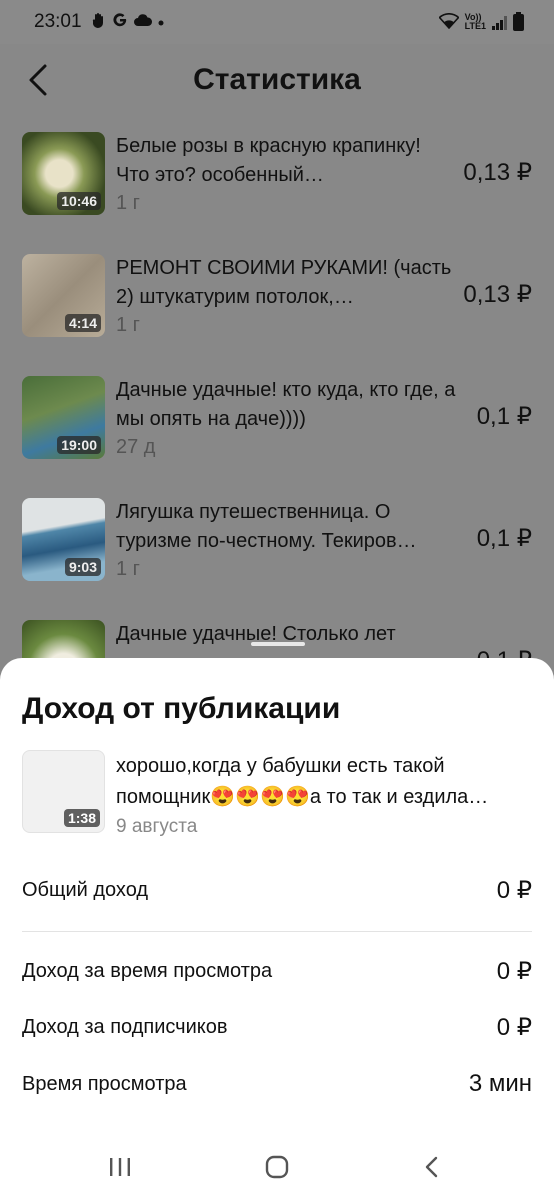  Describe the element at coordinates (79, 201) in the screenshot. I see `video-duration: 10:46` at that location.